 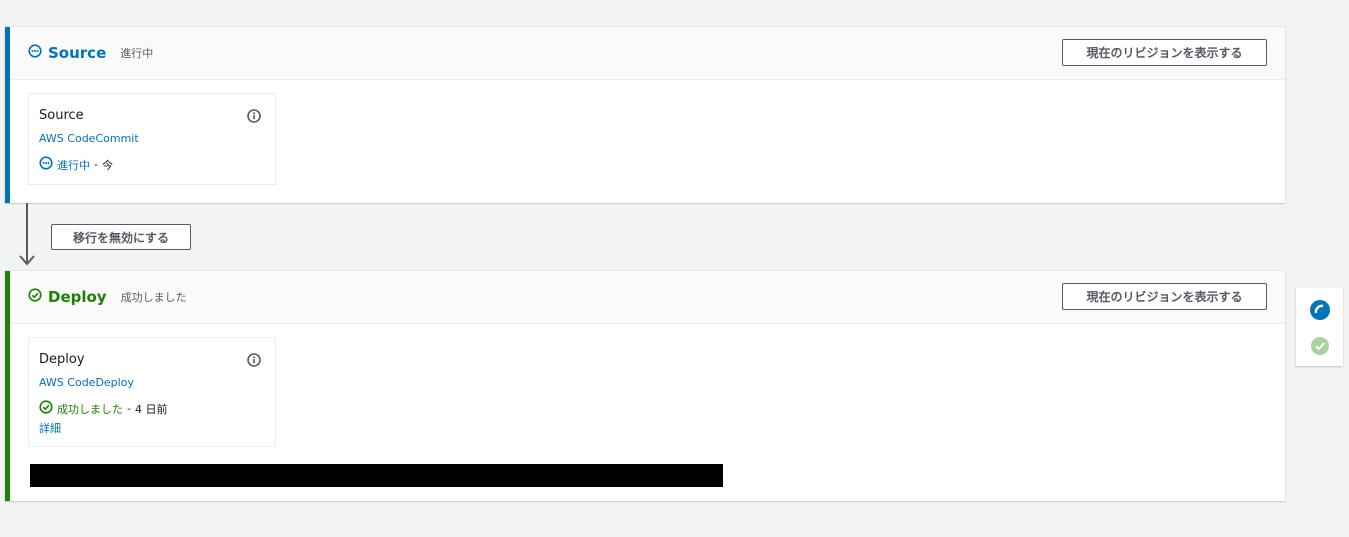 I want to click on stage-title: Source, so click(x=67, y=53).